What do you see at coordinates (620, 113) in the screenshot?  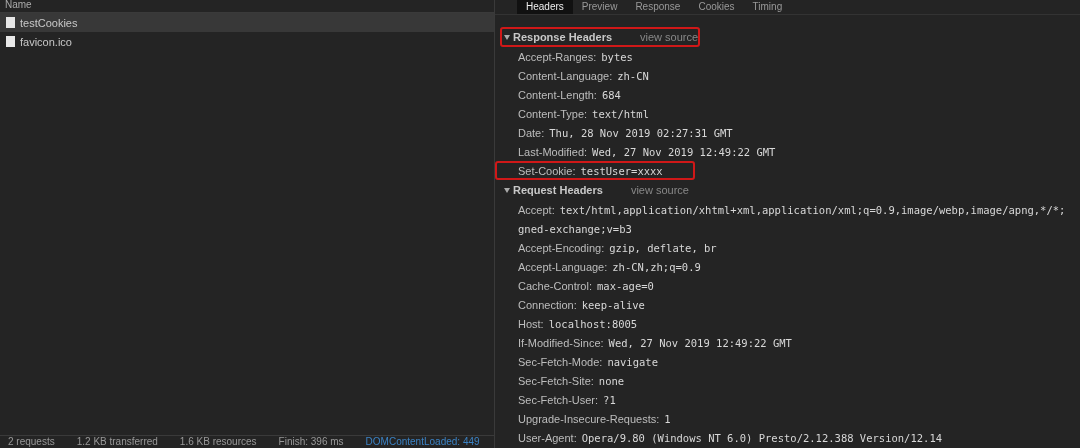 I see `header-value: text/html` at bounding box center [620, 113].